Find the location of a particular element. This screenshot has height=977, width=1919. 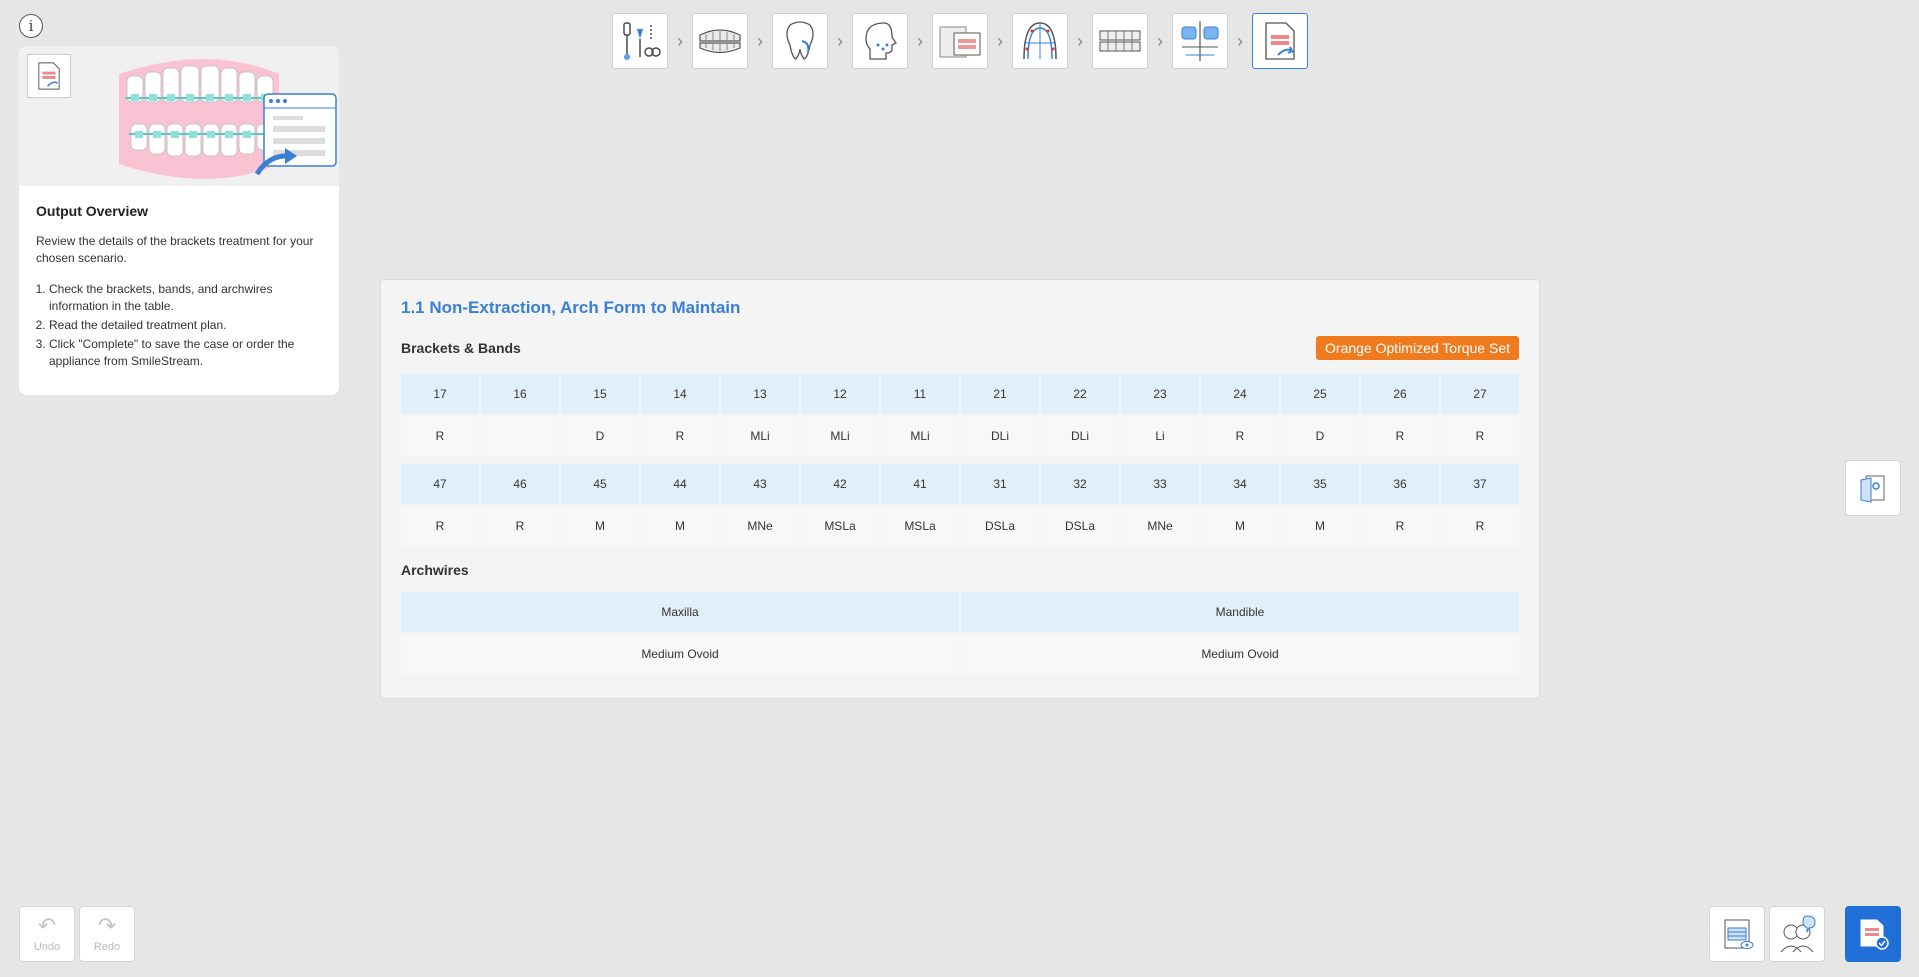

tooth-number-cell: 45 is located at coordinates (600, 484).